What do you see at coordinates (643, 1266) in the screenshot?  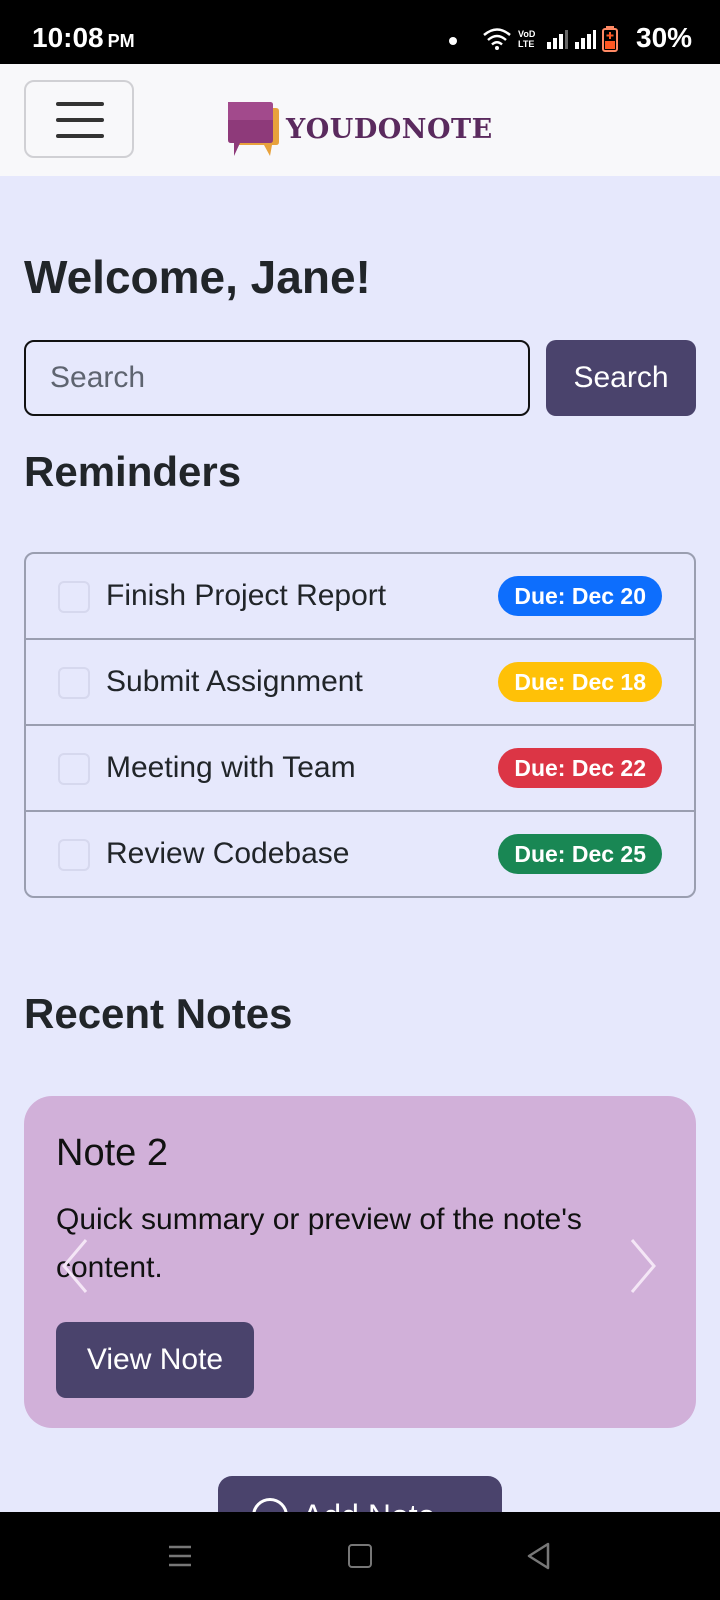 I see `chevron-right-icon` at bounding box center [643, 1266].